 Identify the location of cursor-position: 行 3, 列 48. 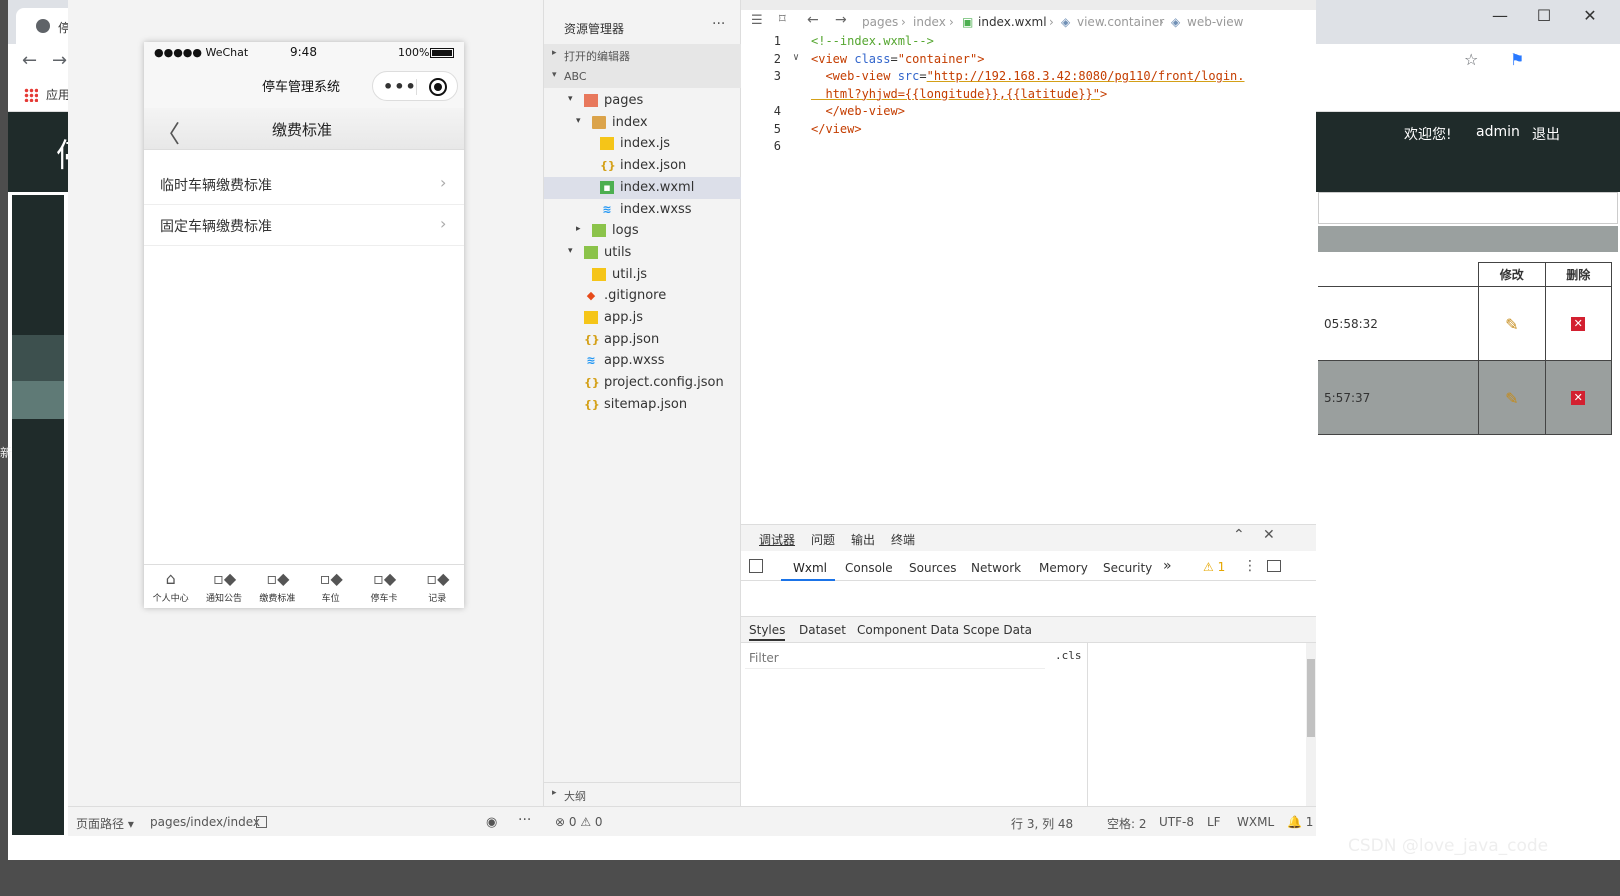
(1042, 823).